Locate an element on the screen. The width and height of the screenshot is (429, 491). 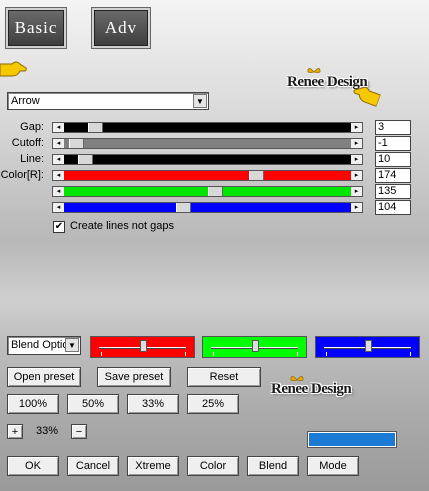
cancel-button: Cancel is located at coordinates (93, 466).